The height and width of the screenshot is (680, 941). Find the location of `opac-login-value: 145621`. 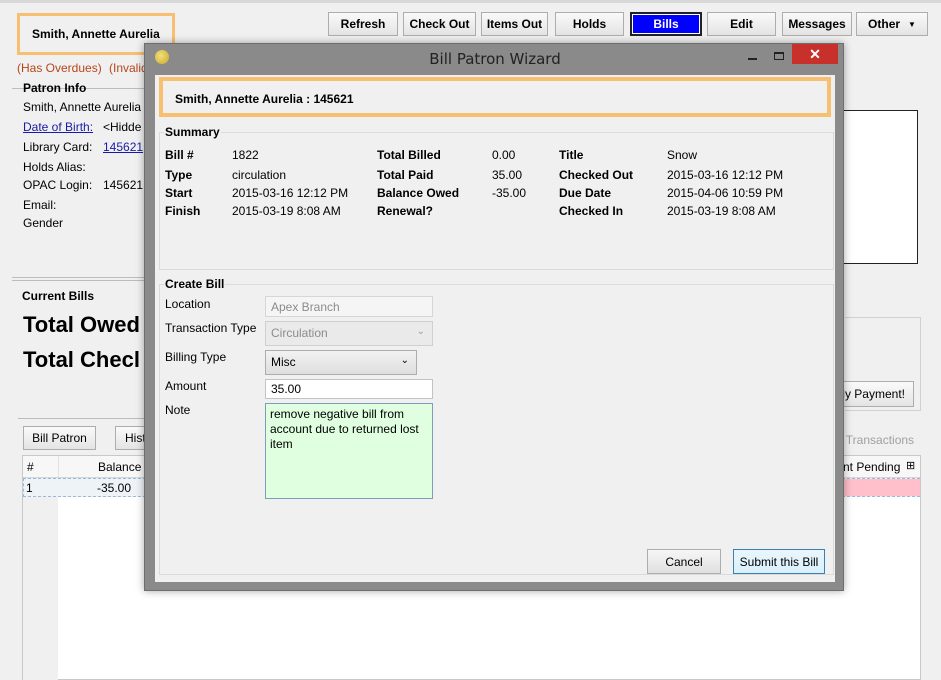

opac-login-value: 145621 is located at coordinates (123, 185).